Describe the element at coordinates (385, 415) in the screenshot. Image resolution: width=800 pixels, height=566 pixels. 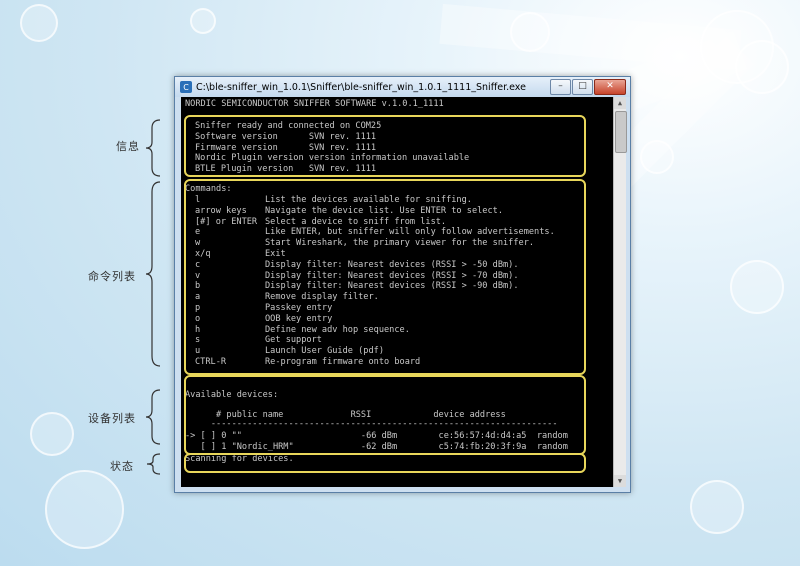
I see `devices-highlight` at that location.